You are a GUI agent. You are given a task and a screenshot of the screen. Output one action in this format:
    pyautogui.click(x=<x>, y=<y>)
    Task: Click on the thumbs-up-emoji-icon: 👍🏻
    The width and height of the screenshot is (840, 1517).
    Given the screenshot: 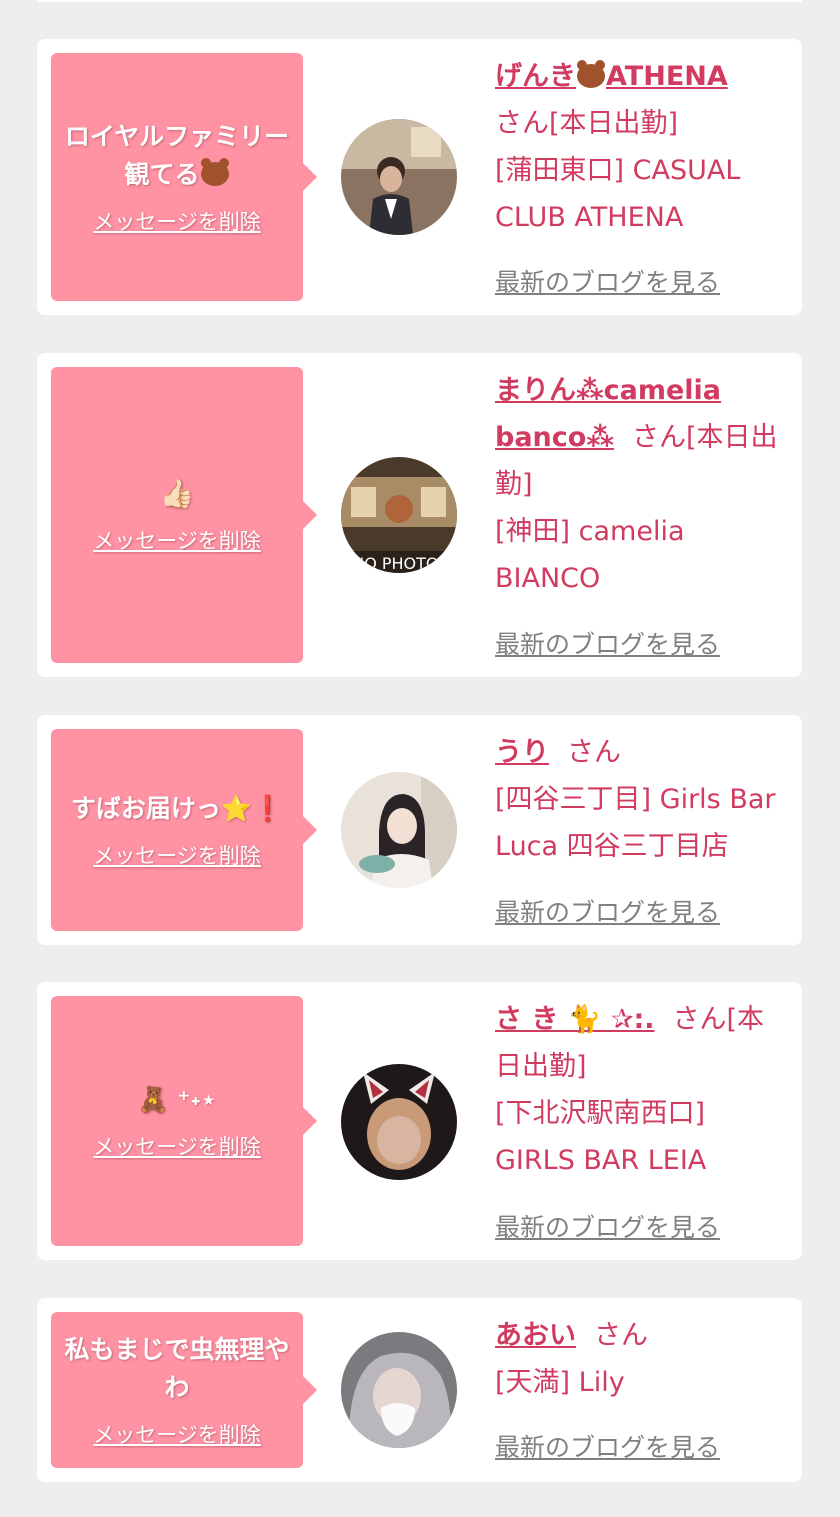 What is the action you would take?
    pyautogui.click(x=177, y=493)
    